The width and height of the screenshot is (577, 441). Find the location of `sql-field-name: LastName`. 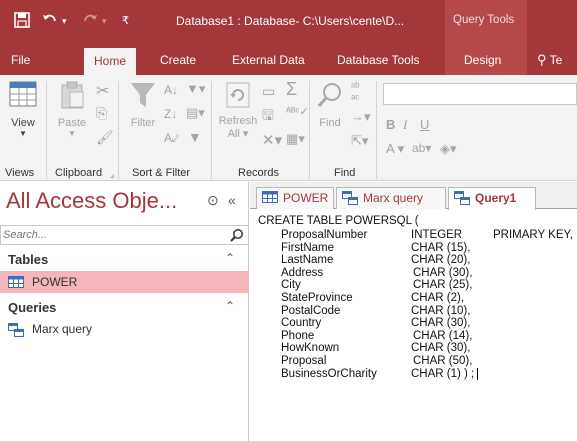

sql-field-name: LastName is located at coordinates (307, 260).